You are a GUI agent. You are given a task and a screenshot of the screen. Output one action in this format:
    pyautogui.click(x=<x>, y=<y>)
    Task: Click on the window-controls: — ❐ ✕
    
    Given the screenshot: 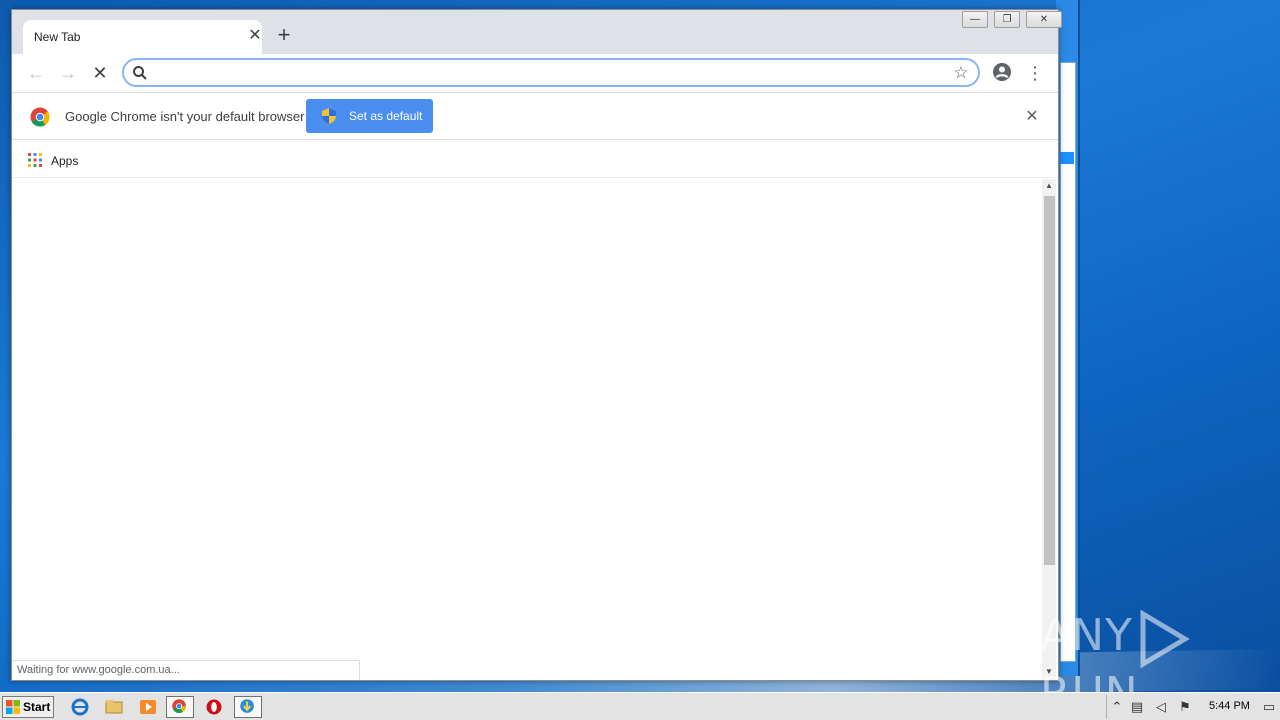 What is the action you would take?
    pyautogui.click(x=1015, y=20)
    